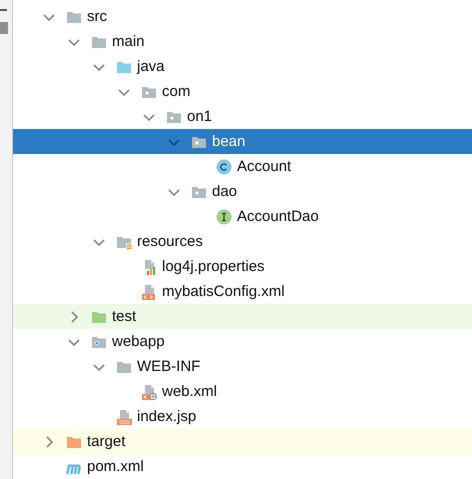 This screenshot has width=472, height=479. What do you see at coordinates (138, 342) in the screenshot?
I see `tree-item-label: webapp` at bounding box center [138, 342].